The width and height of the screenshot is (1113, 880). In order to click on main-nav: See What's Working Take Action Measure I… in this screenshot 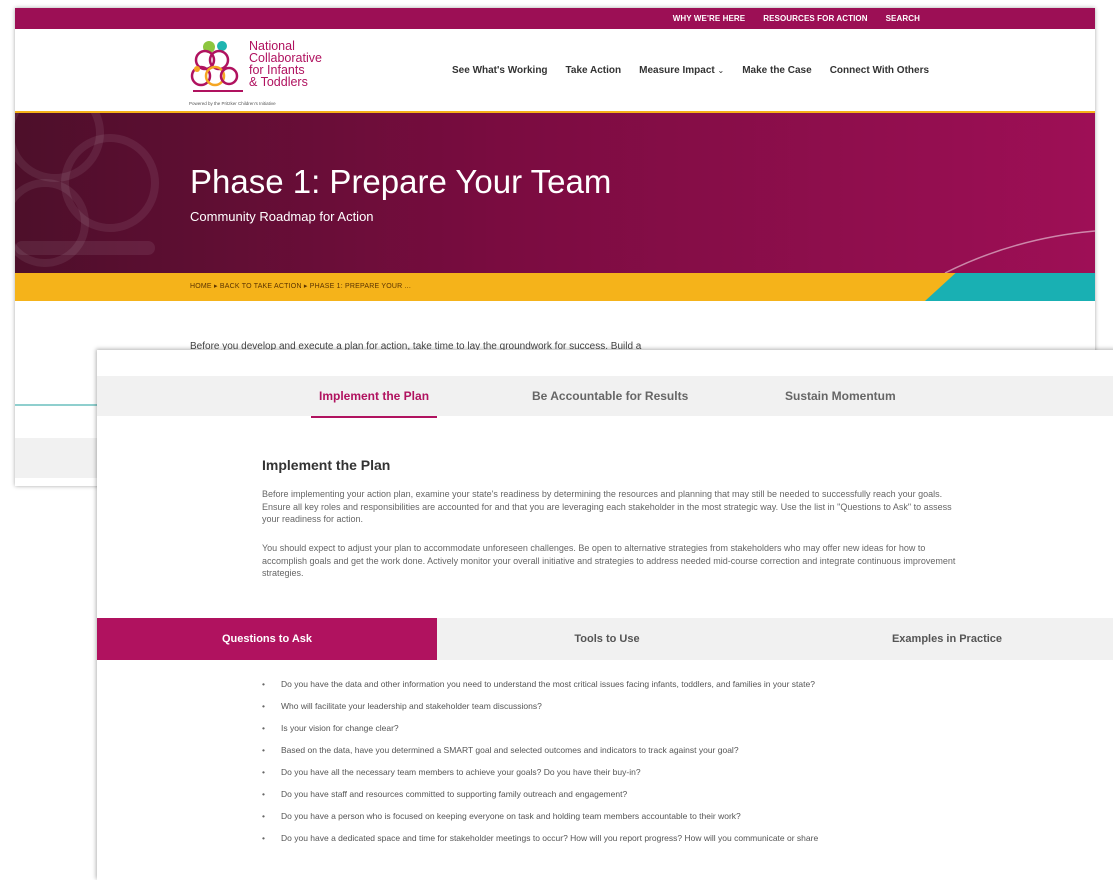, I will do `click(690, 70)`.